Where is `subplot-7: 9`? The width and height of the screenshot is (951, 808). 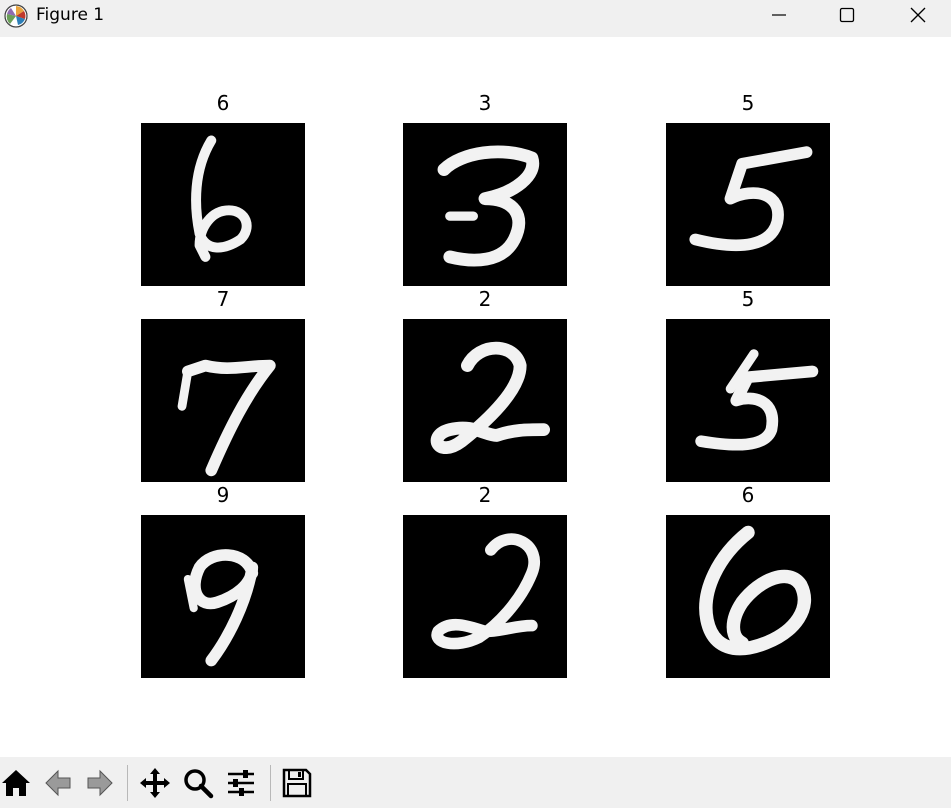 subplot-7: 9 is located at coordinates (223, 580).